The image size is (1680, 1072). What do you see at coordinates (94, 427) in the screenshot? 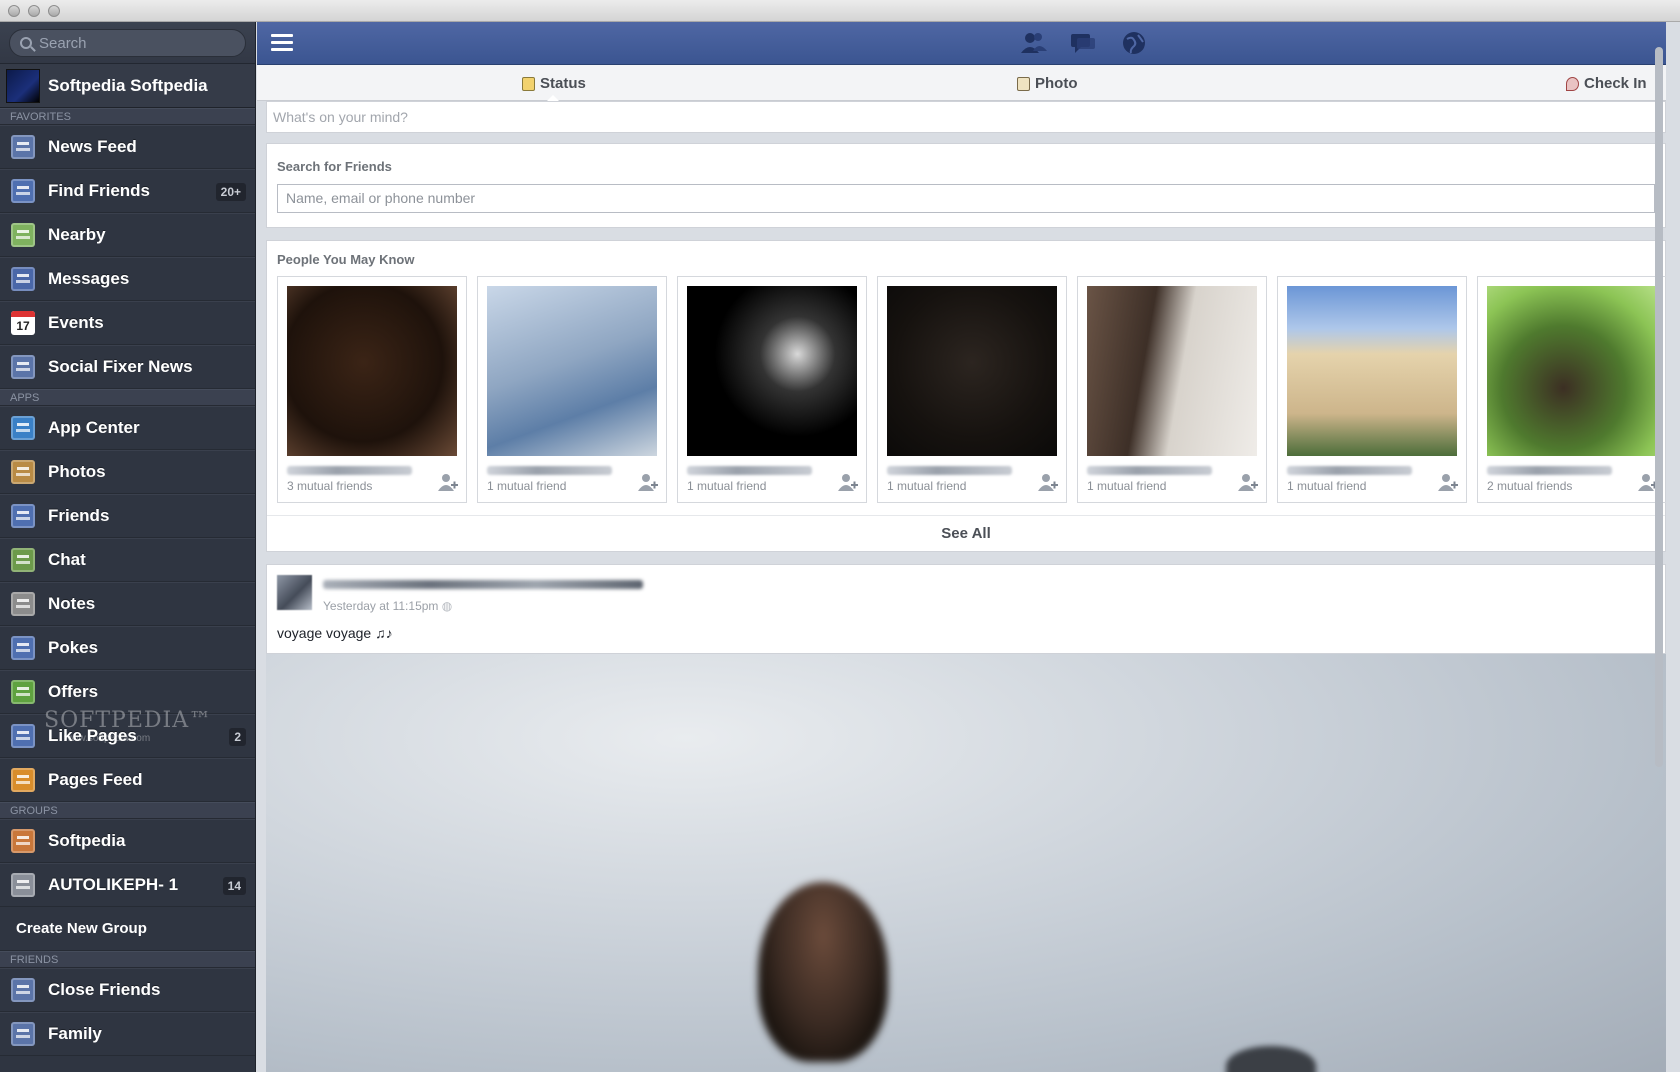
I see `sidebar-item-label: App Center` at bounding box center [94, 427].